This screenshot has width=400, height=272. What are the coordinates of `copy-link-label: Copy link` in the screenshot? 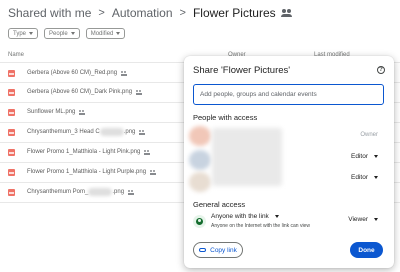 It's located at (223, 250).